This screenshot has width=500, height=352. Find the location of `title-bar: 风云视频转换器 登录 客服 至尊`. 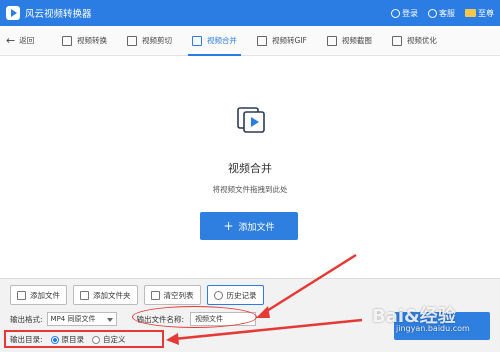

title-bar: 风云视频转换器 登录 客服 至尊 is located at coordinates (250, 13).